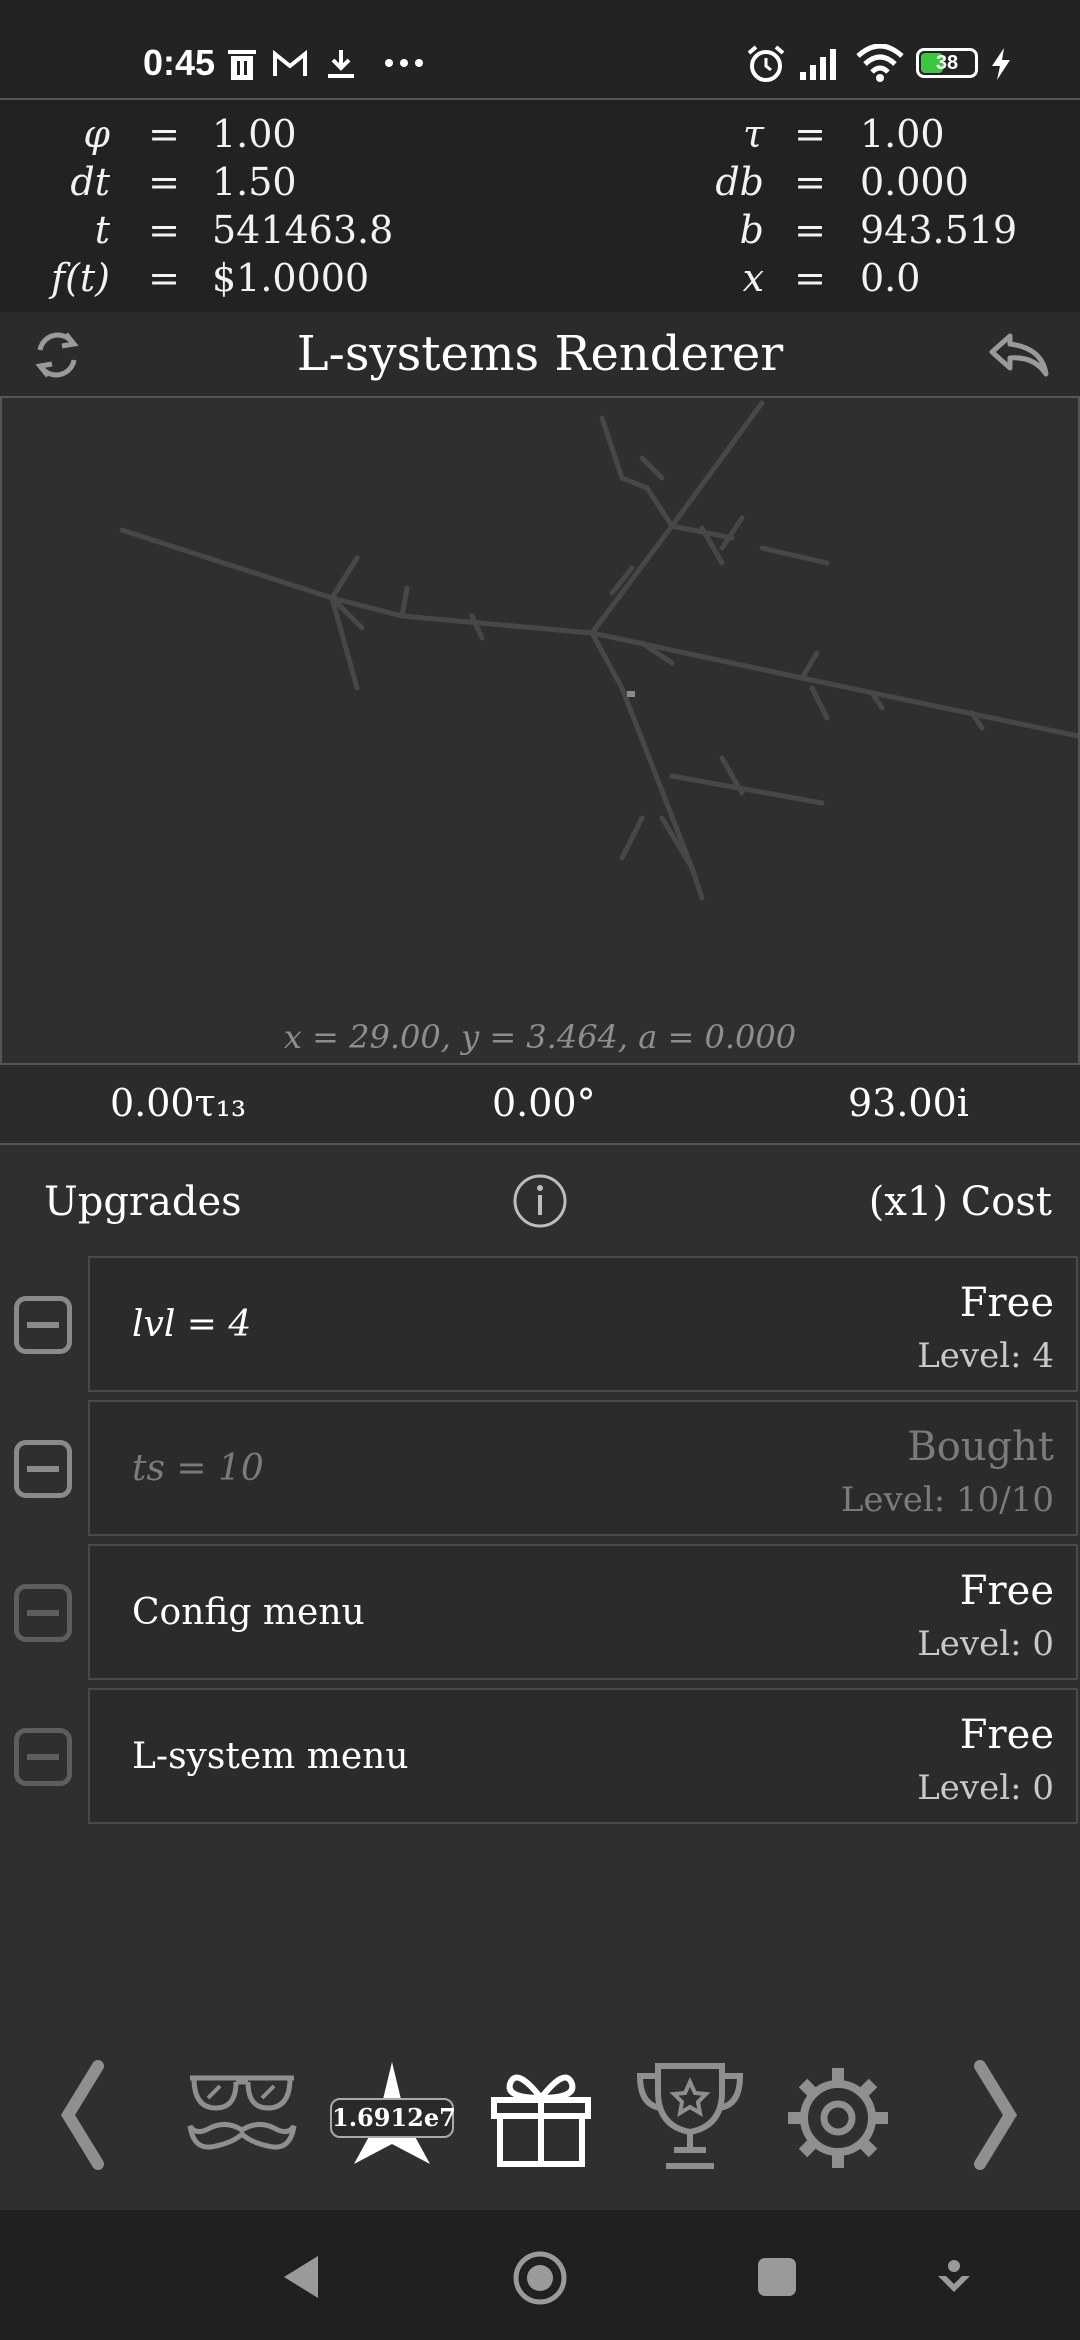 The width and height of the screenshot is (1080, 2340). What do you see at coordinates (341, 64) in the screenshot?
I see `download-icon` at bounding box center [341, 64].